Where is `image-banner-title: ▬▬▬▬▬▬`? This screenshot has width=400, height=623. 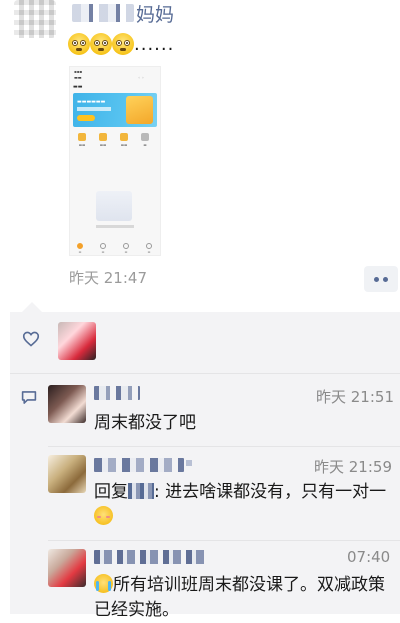
image-banner-title: ▬▬▬▬▬▬ is located at coordinates (91, 102).